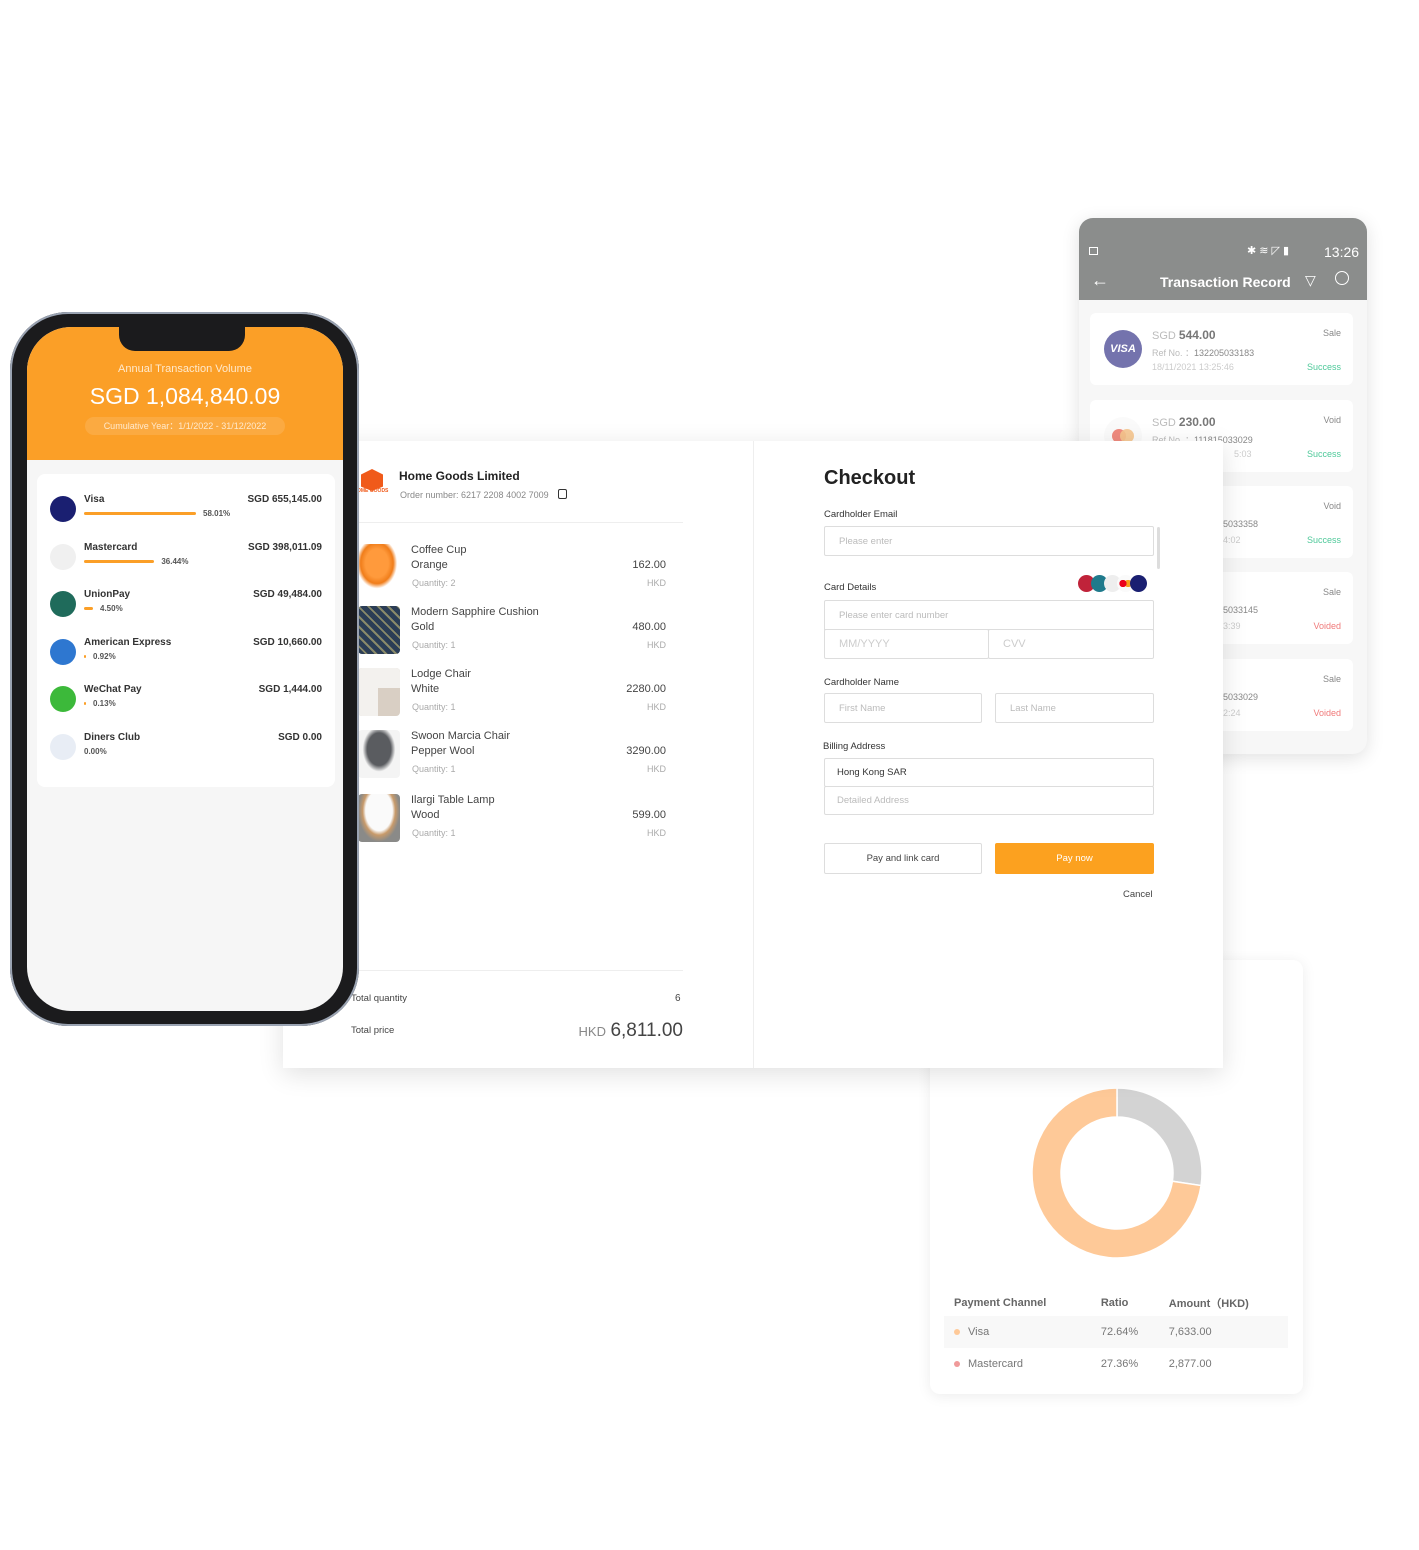 Image resolution: width=1419 pixels, height=1550 pixels. Describe the element at coordinates (443, 751) in the screenshot. I see `item-variant: Pepper Wool` at that location.